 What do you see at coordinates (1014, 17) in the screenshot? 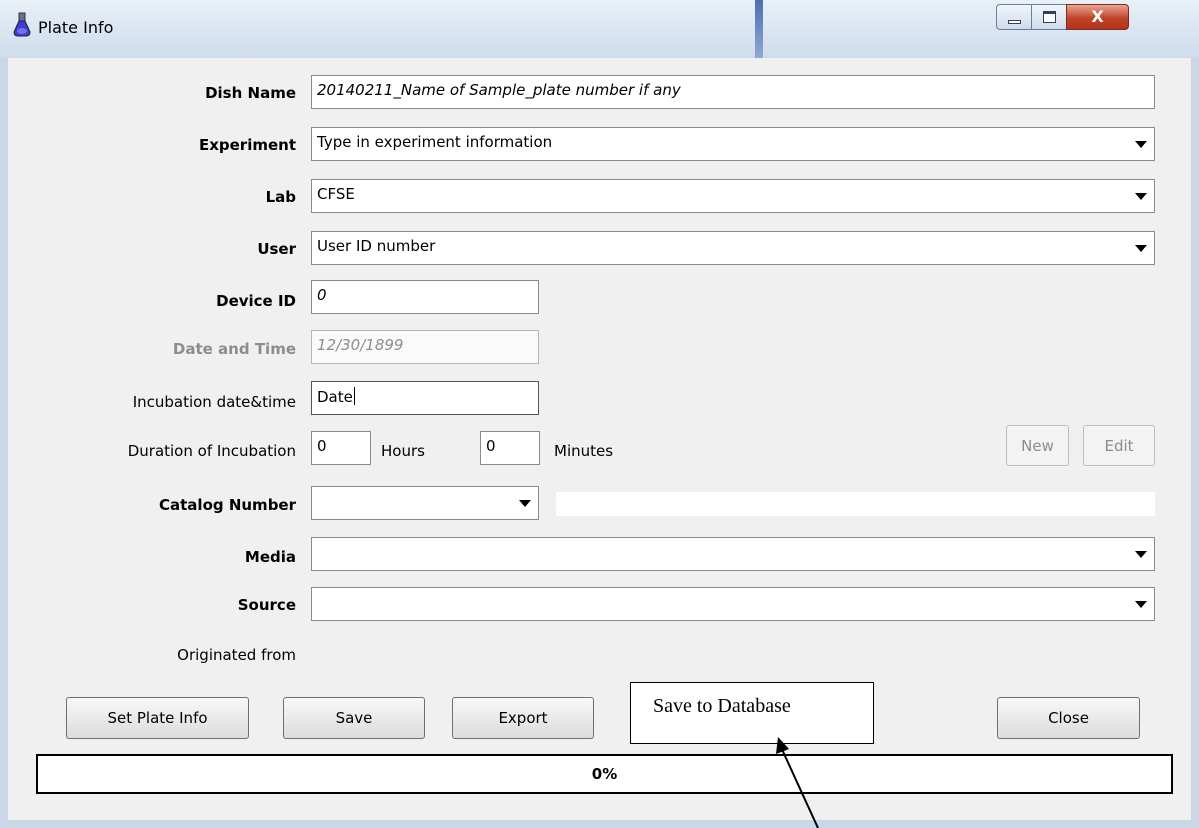
I see `minimize-button` at bounding box center [1014, 17].